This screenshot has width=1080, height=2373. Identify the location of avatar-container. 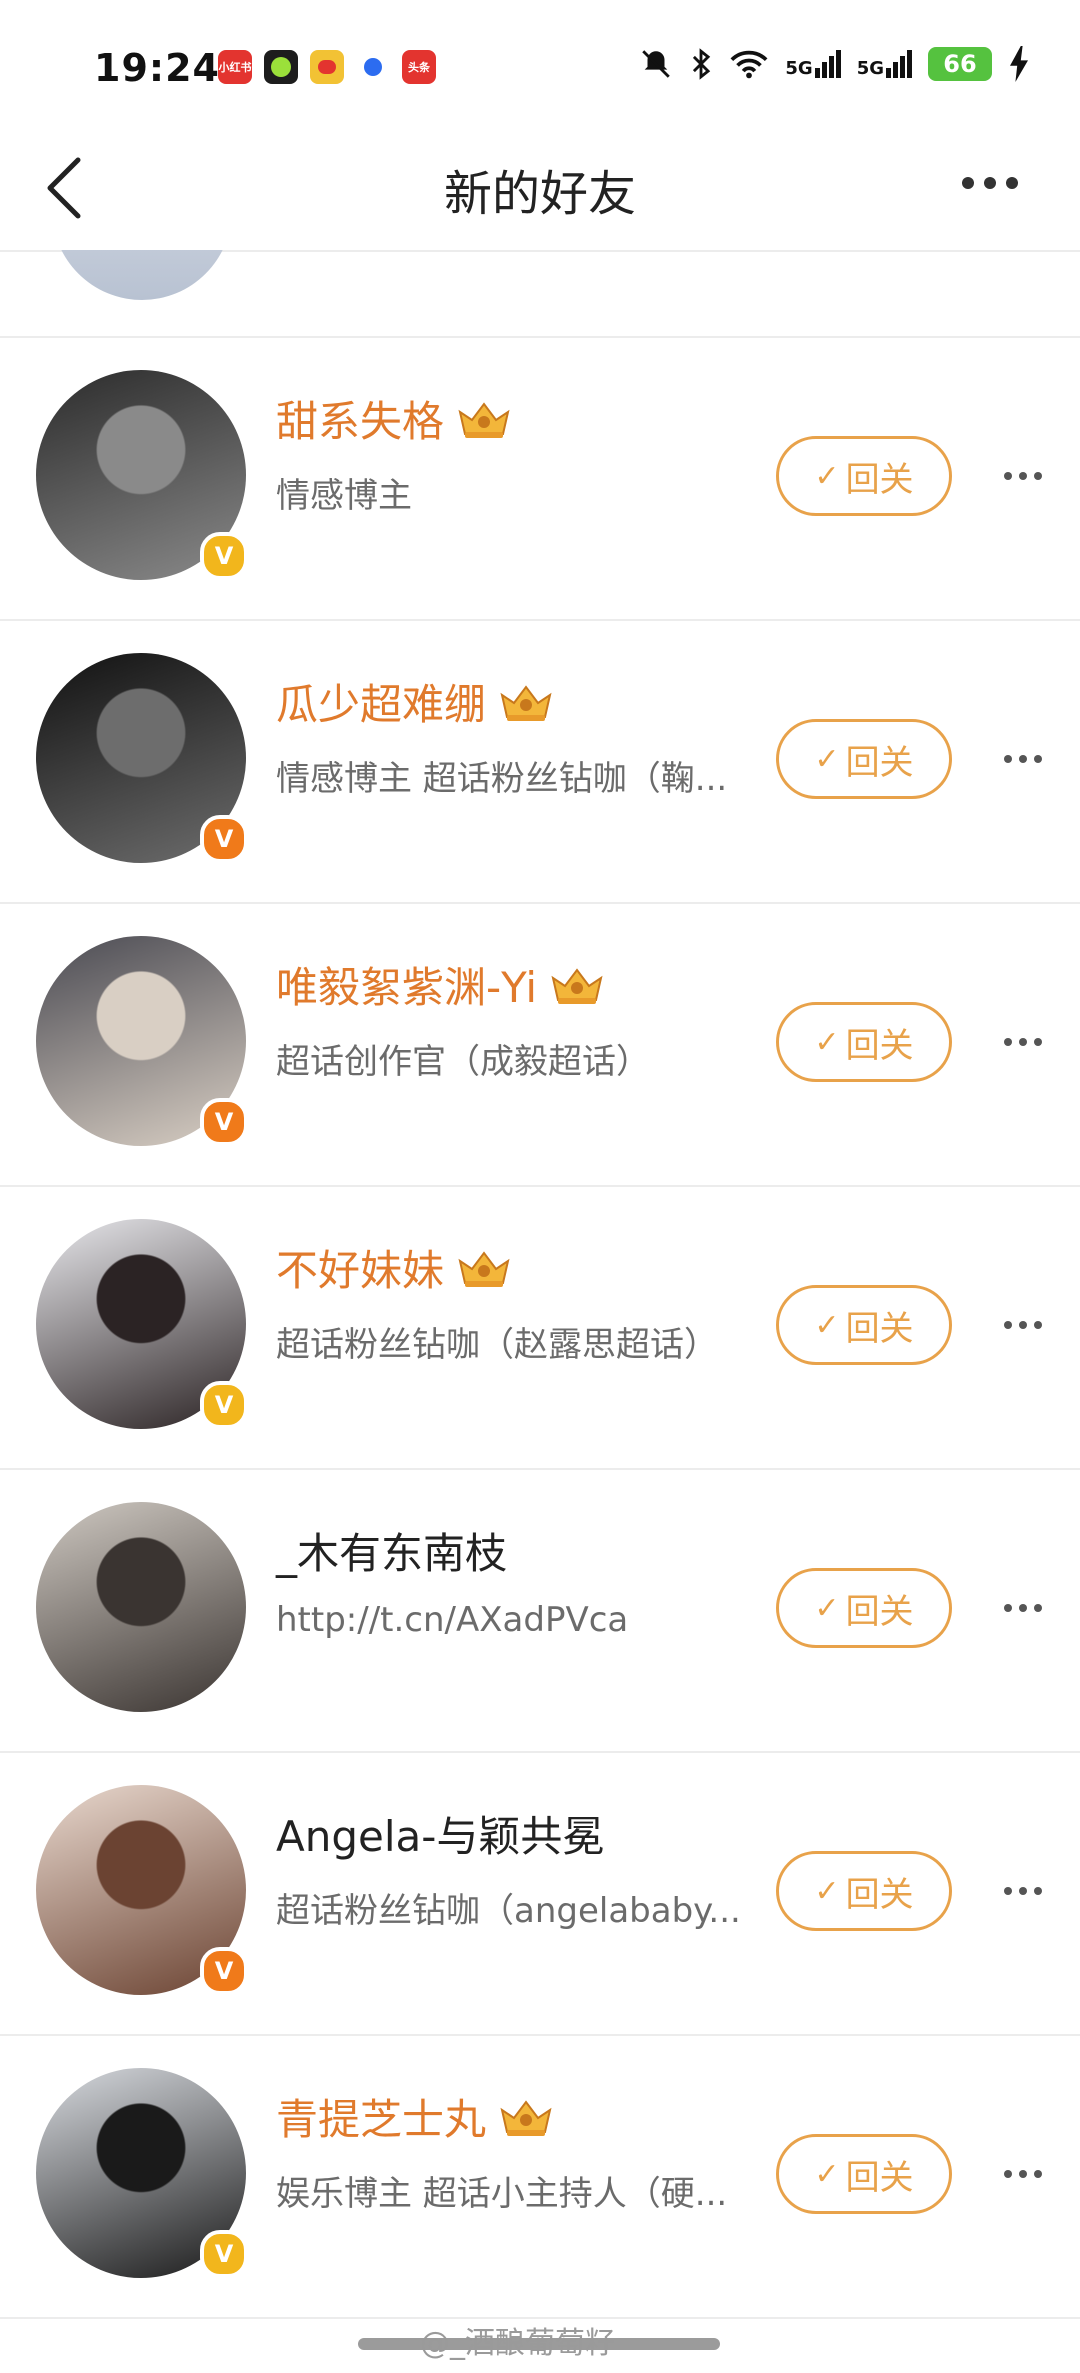
(141, 1607).